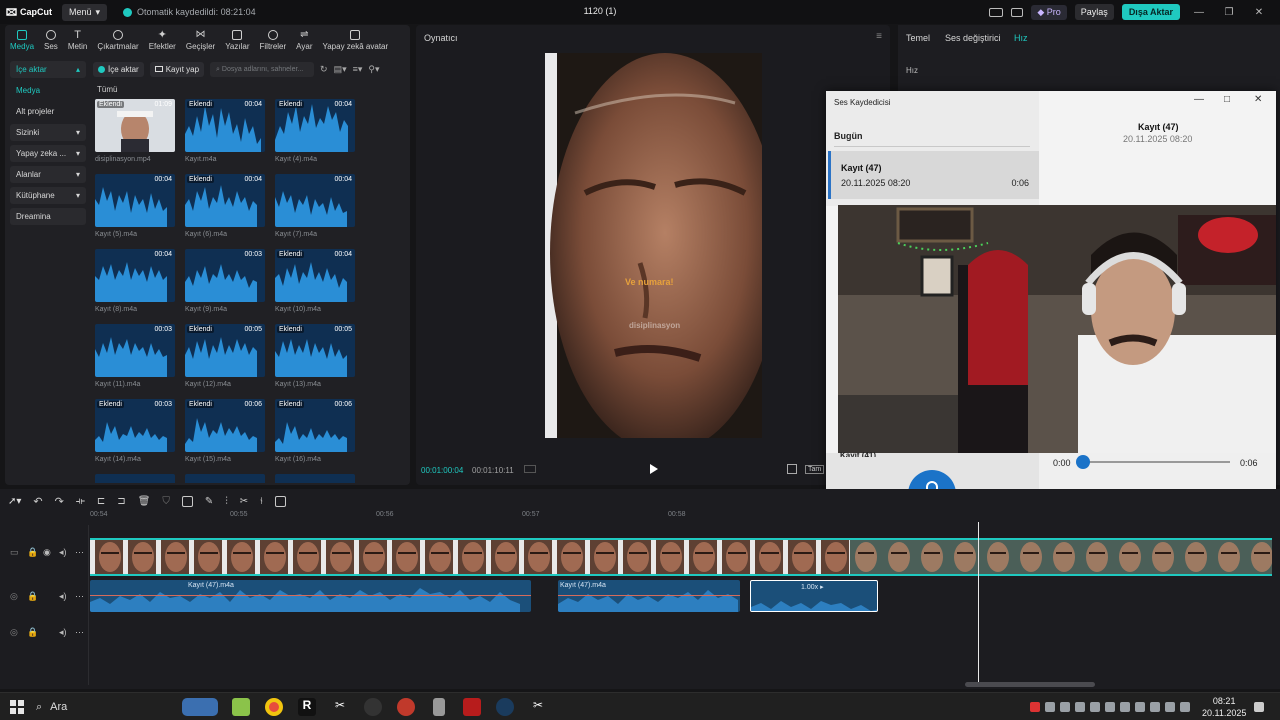  Describe the element at coordinates (121, 501) in the screenshot. I see `split-right-icon: ⊐` at that location.